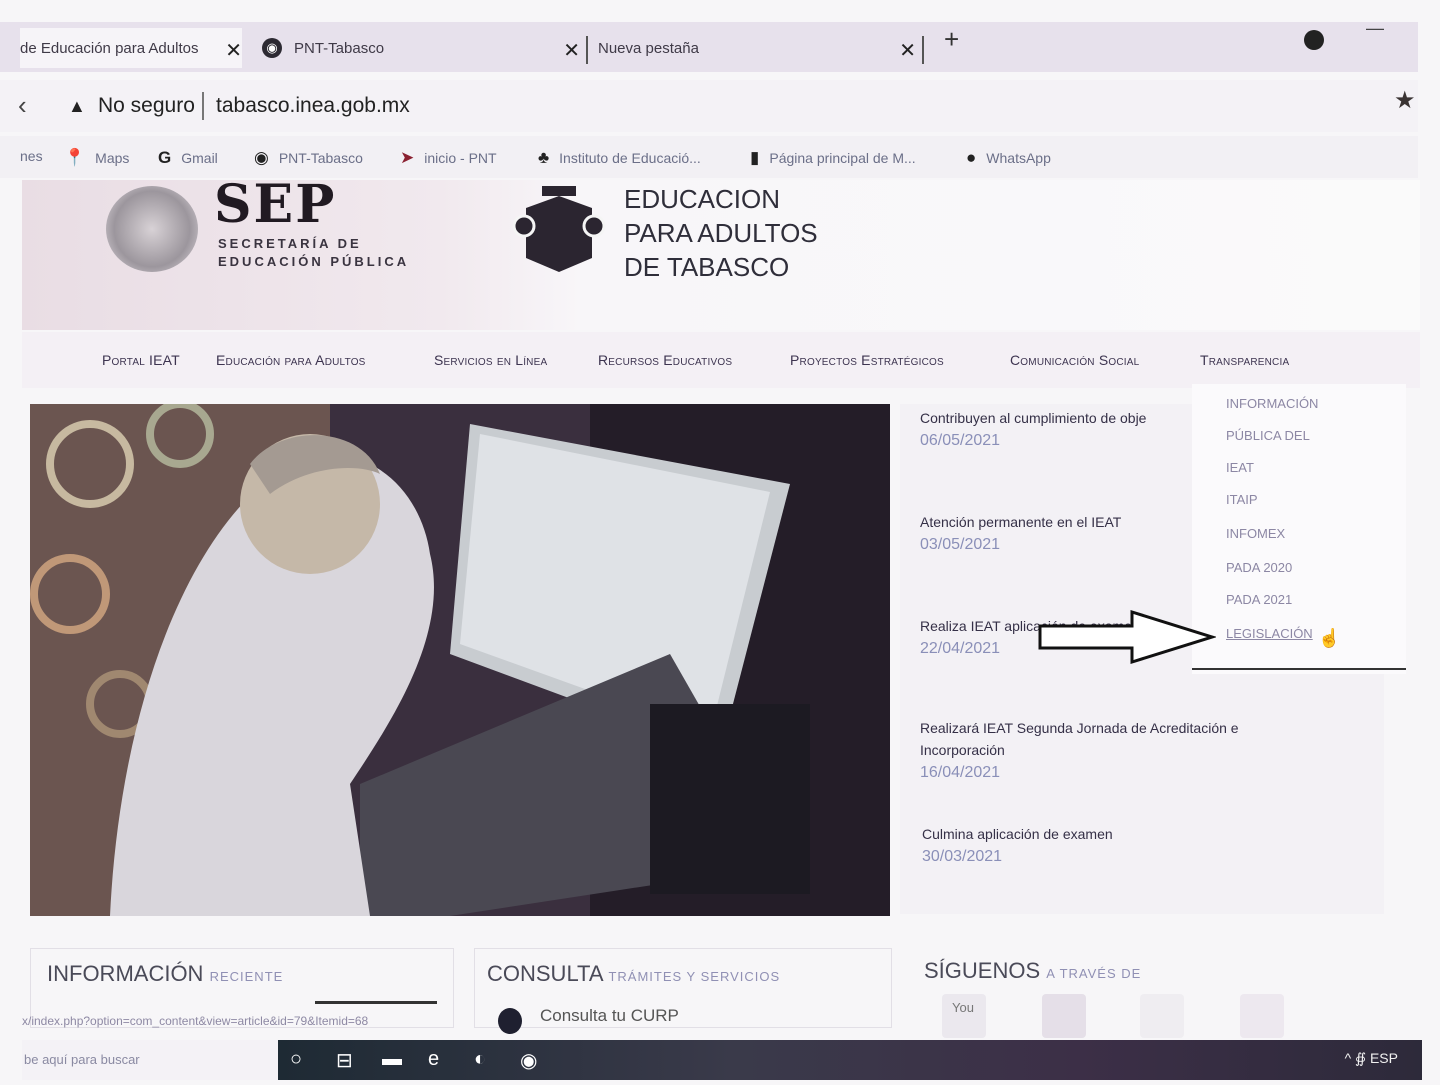  I want to click on bookmark-maps: 📍 Maps, so click(96, 158).